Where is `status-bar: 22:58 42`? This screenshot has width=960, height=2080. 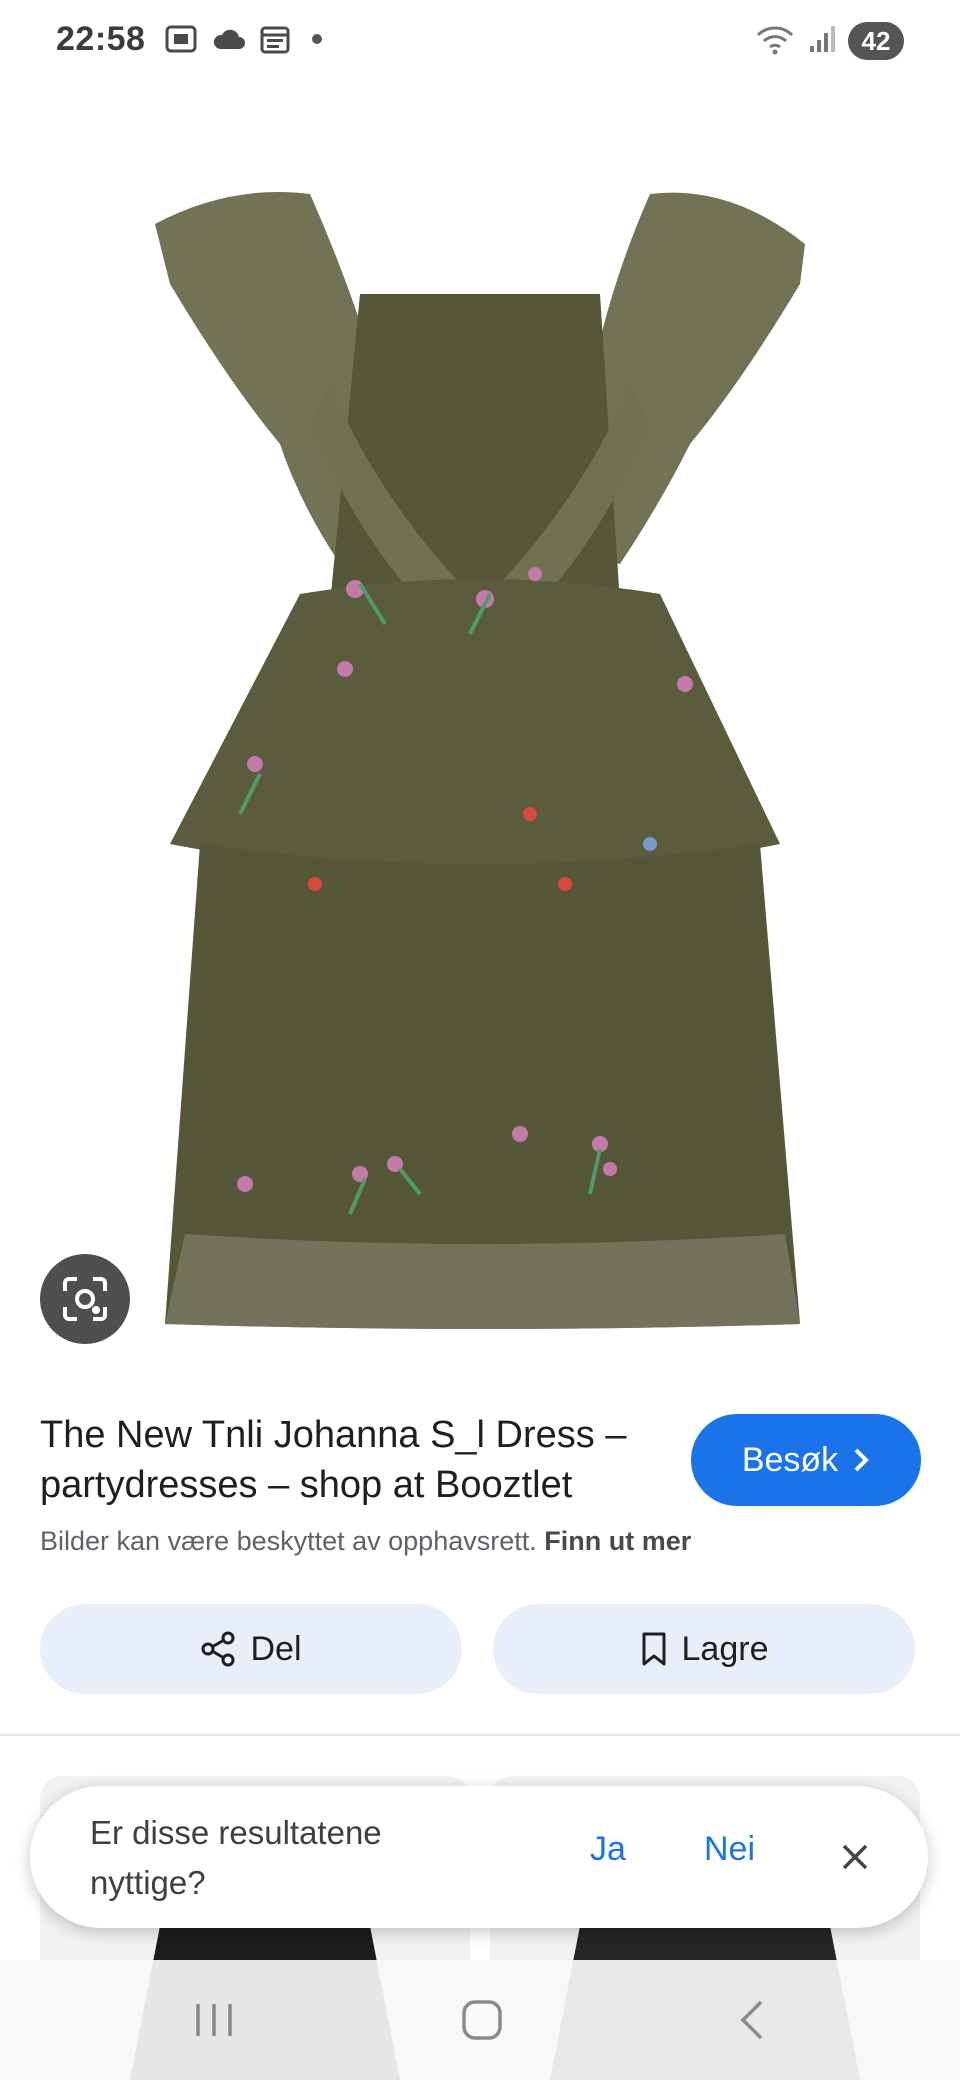
status-bar: 22:58 42 is located at coordinates (480, 42).